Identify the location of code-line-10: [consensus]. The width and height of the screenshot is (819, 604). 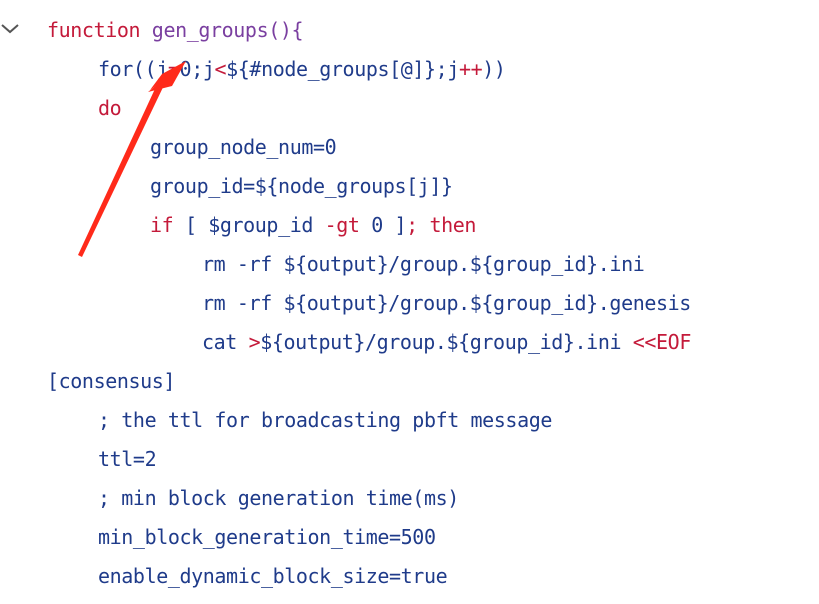
(111, 381).